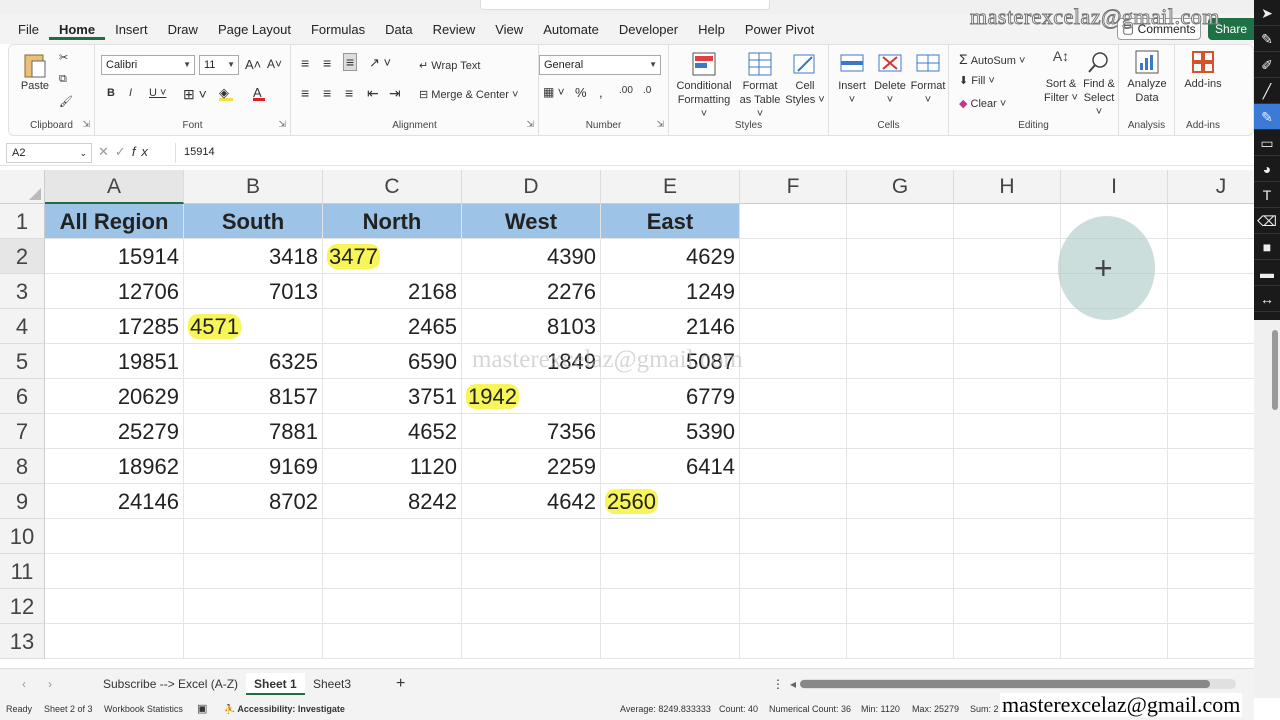 The height and width of the screenshot is (720, 1280). Describe the element at coordinates (1267, 273) in the screenshot. I see `stroke-width-icon: ▬` at that location.